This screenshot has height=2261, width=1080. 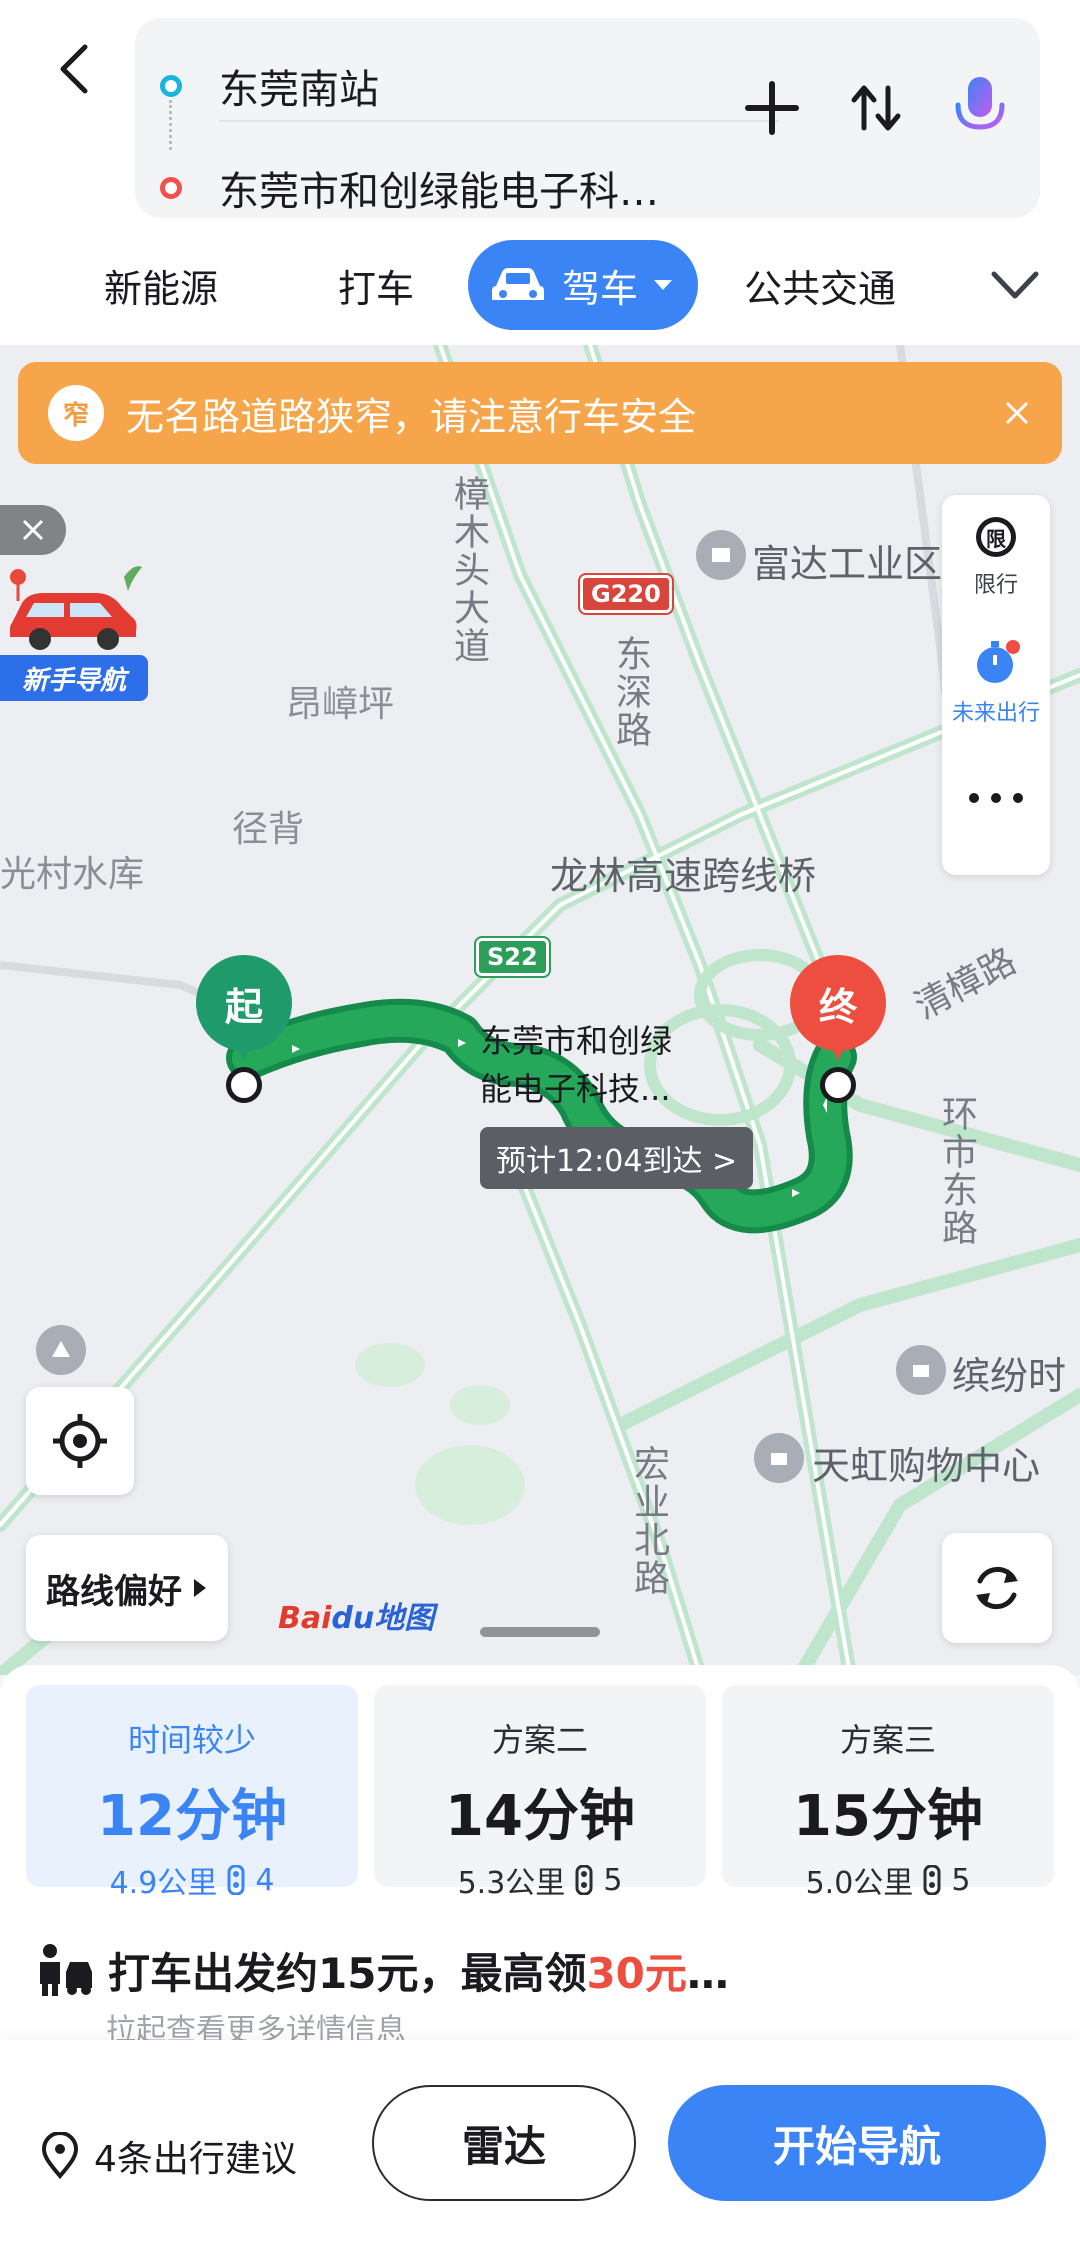 I want to click on tab-new-energy: 新能源, so click(x=161, y=285).